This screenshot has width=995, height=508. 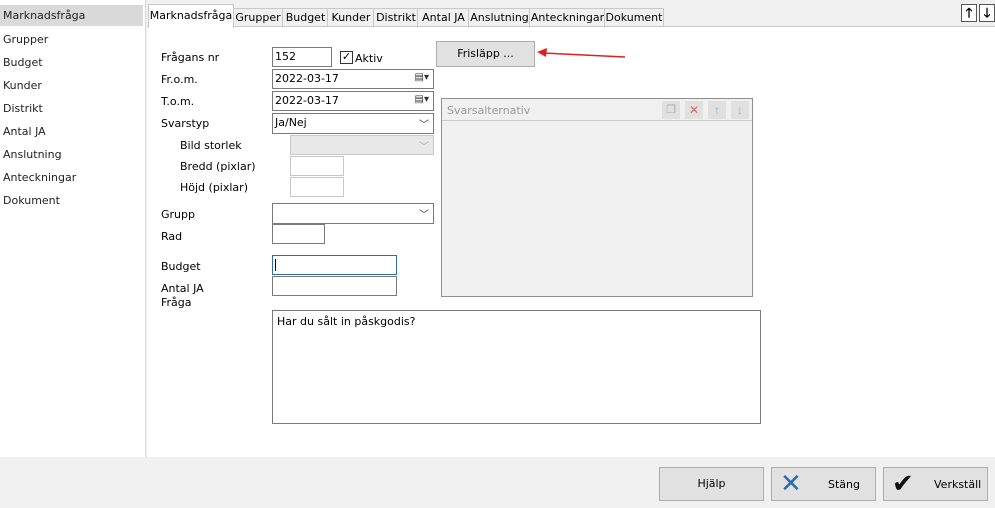 I want to click on width-label: Bredd (pixlar), so click(x=218, y=166).